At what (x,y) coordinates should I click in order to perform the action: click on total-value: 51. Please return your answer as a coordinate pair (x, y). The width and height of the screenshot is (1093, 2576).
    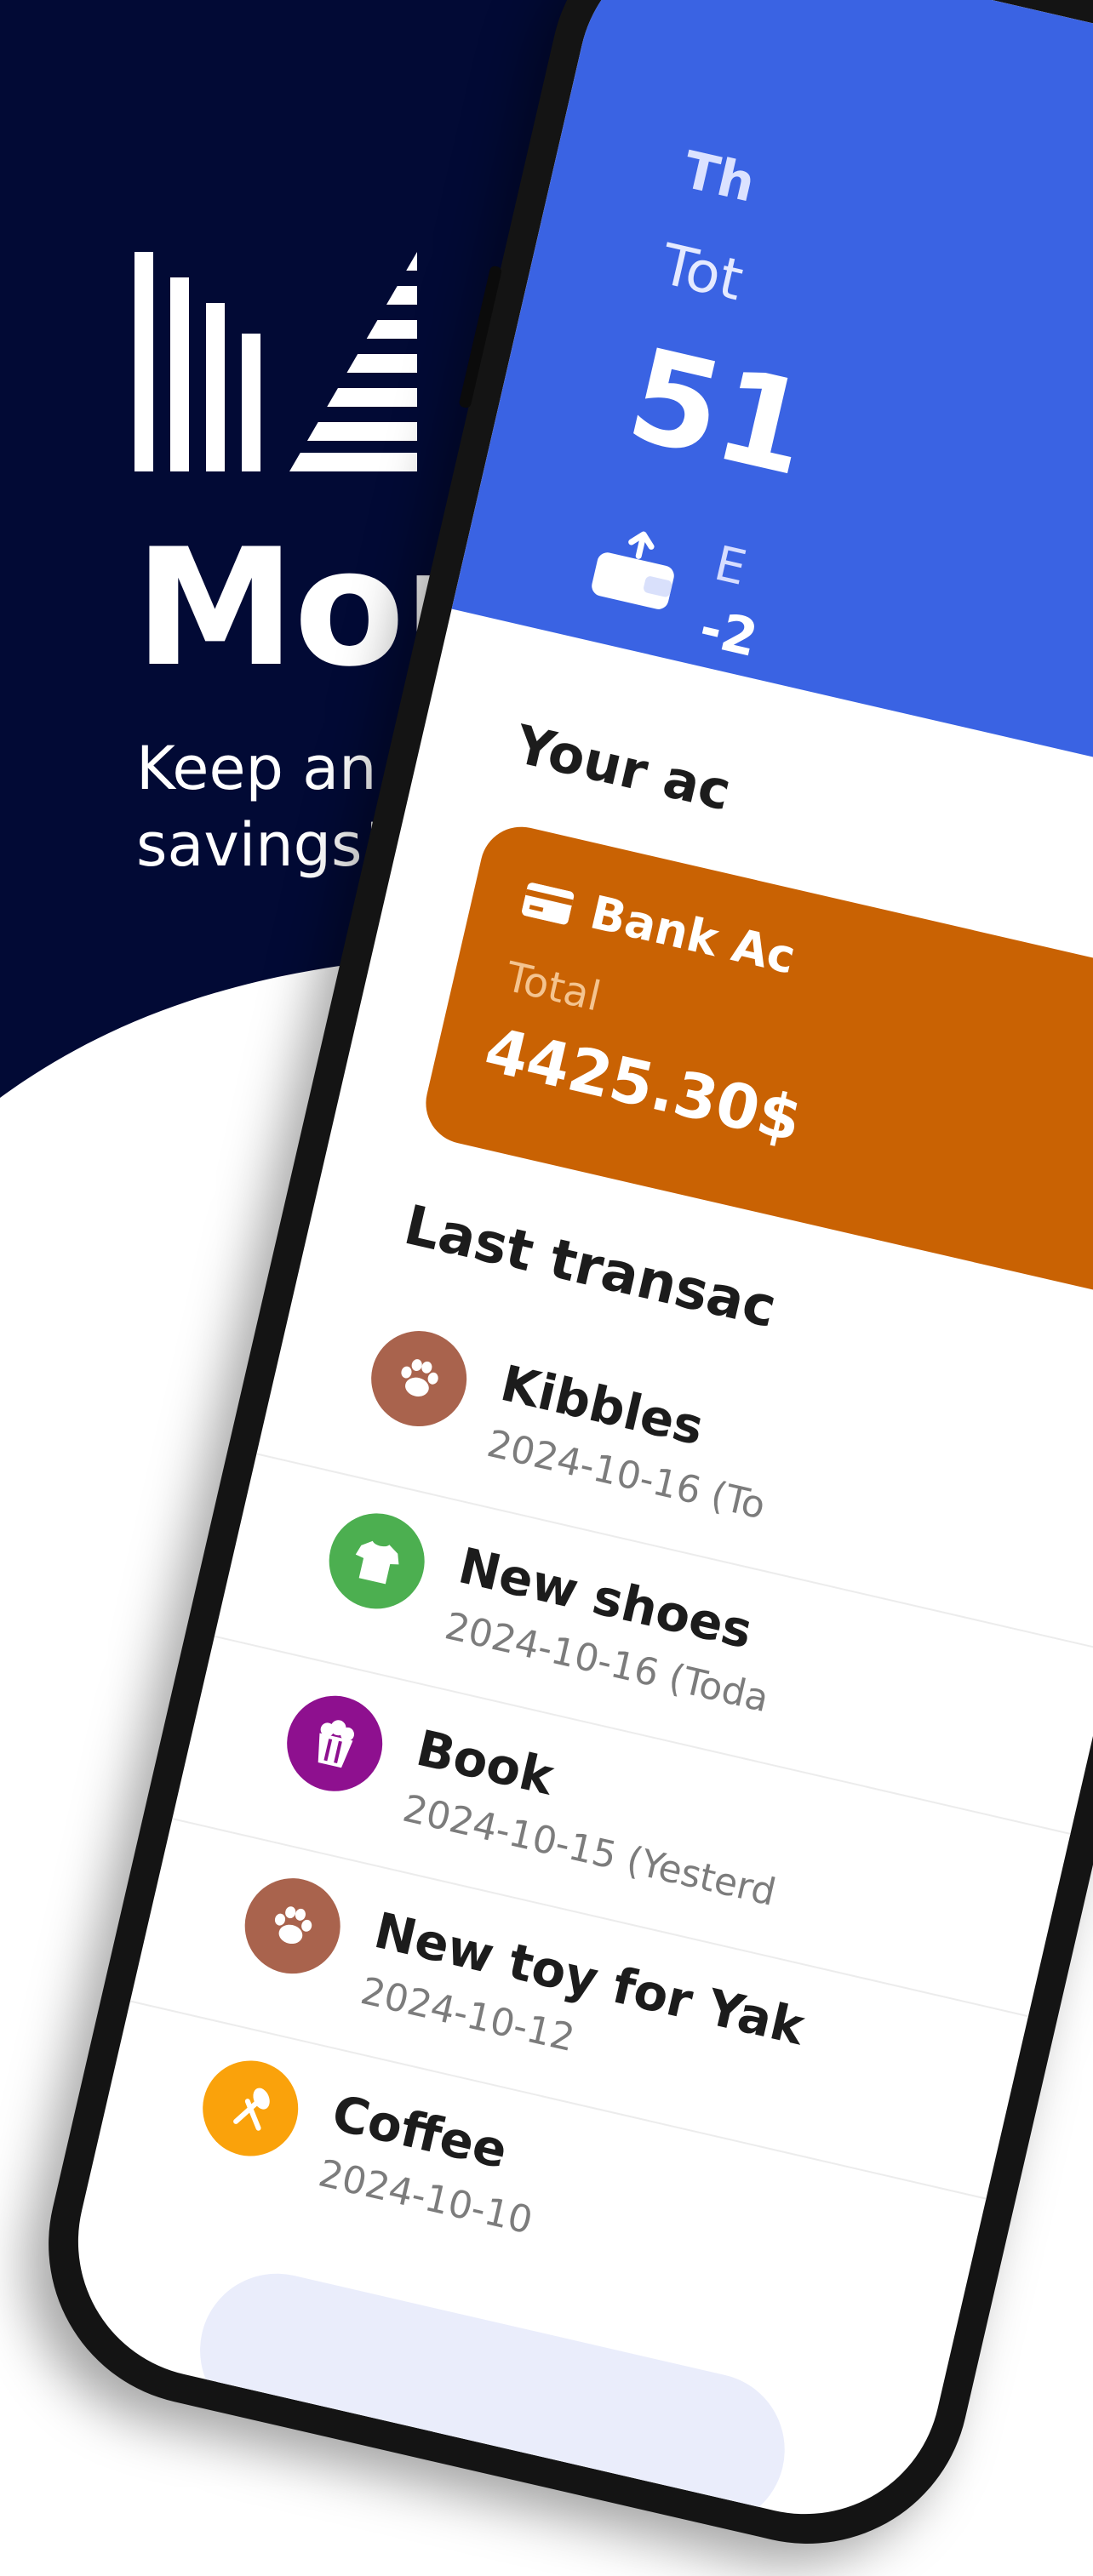
    Looking at the image, I should click on (719, 413).